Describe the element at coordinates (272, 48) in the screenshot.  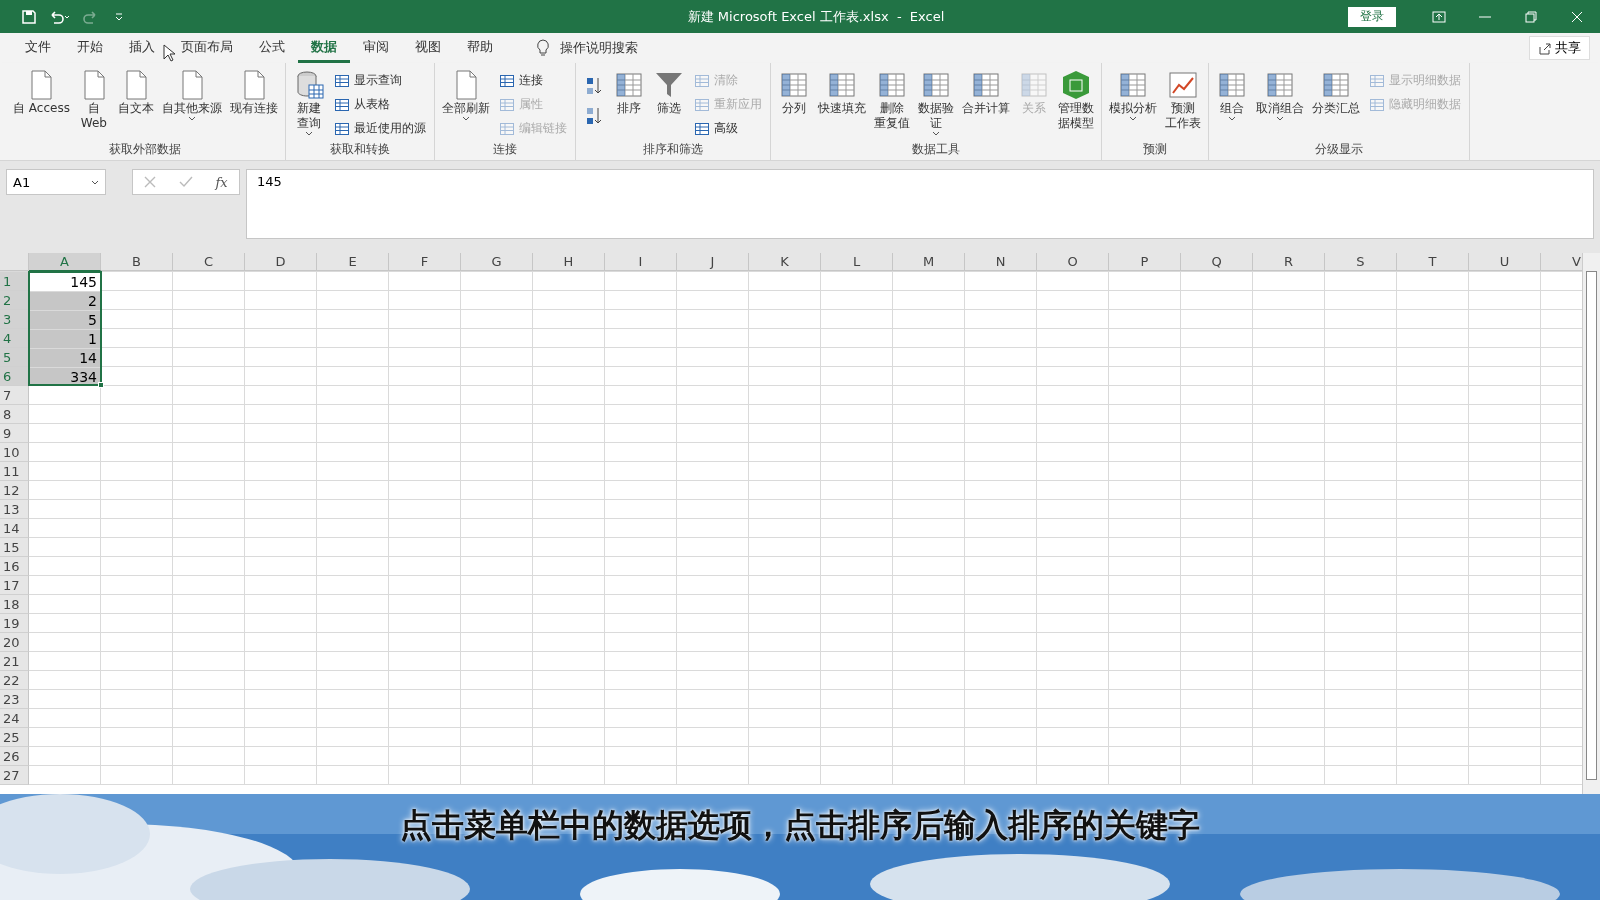
I see `ribbon-tab: 公式` at that location.